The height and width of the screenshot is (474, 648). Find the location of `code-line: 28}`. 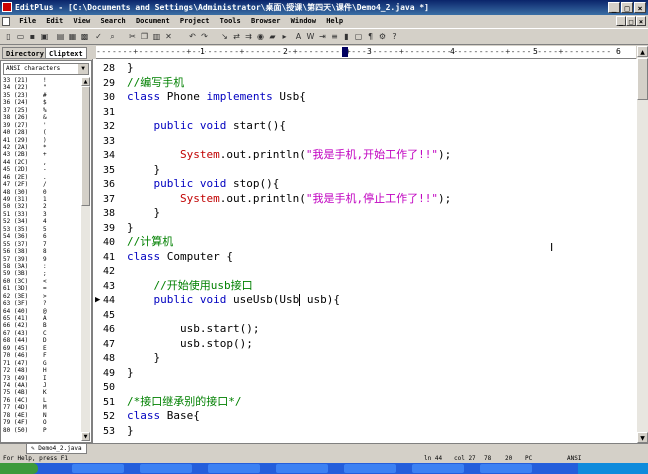

code-line: 28} is located at coordinates (363, 68).